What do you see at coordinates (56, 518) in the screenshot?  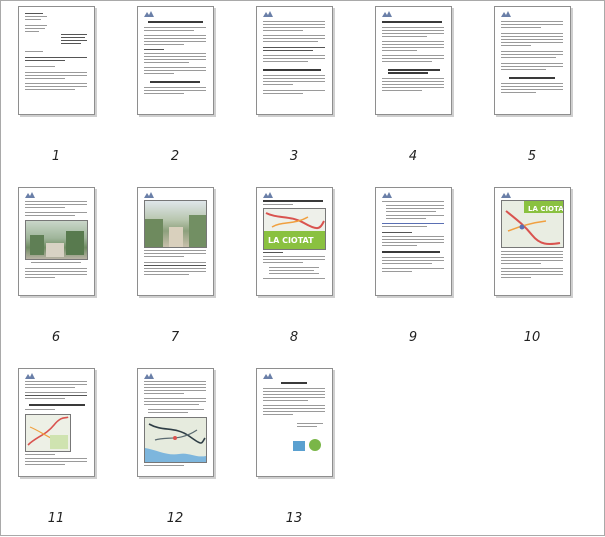 I see `page-number: 11` at bounding box center [56, 518].